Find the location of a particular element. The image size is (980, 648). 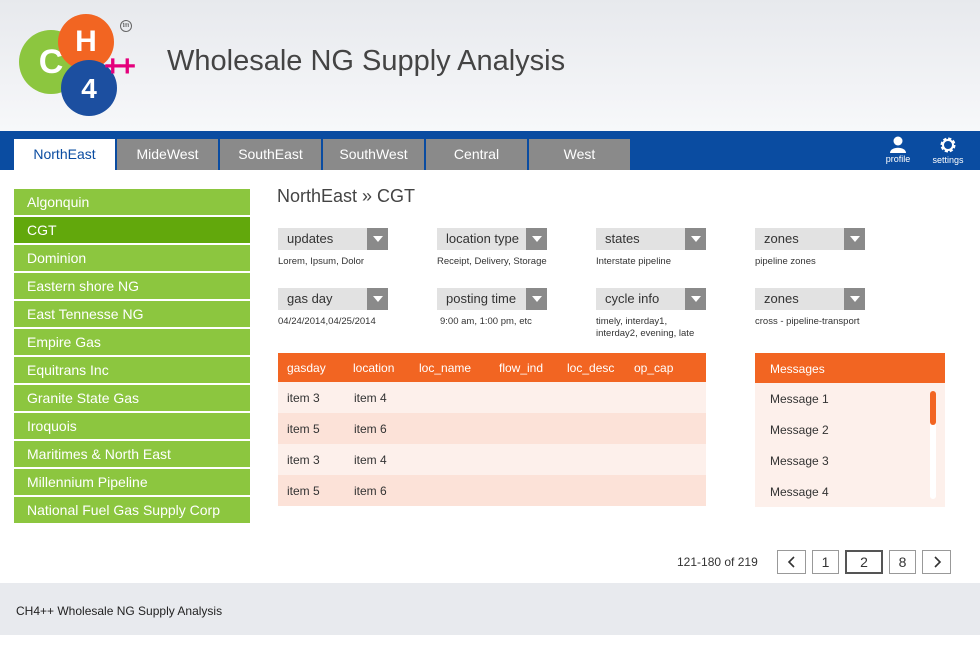

settings-button: settings is located at coordinates (948, 150).